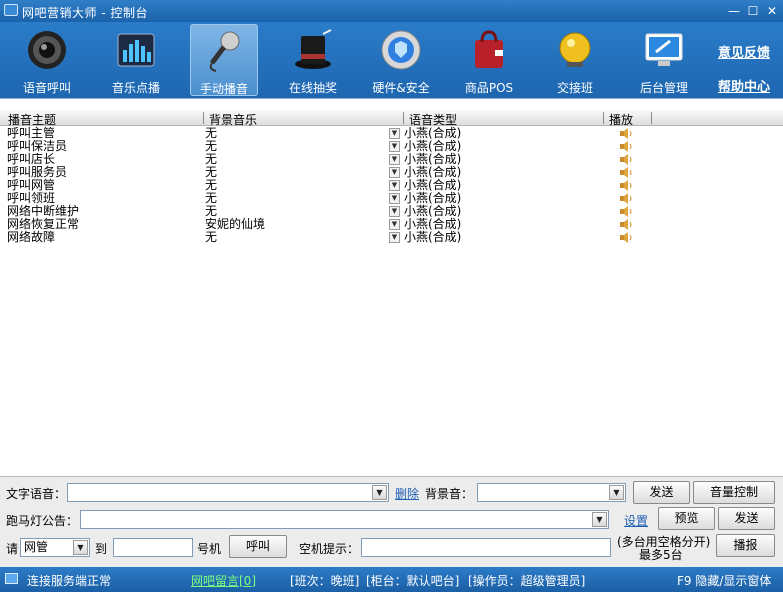 The width and height of the screenshot is (783, 592). Describe the element at coordinates (135, 88) in the screenshot. I see `toolbar-music-request-label: 音乐点播` at that location.